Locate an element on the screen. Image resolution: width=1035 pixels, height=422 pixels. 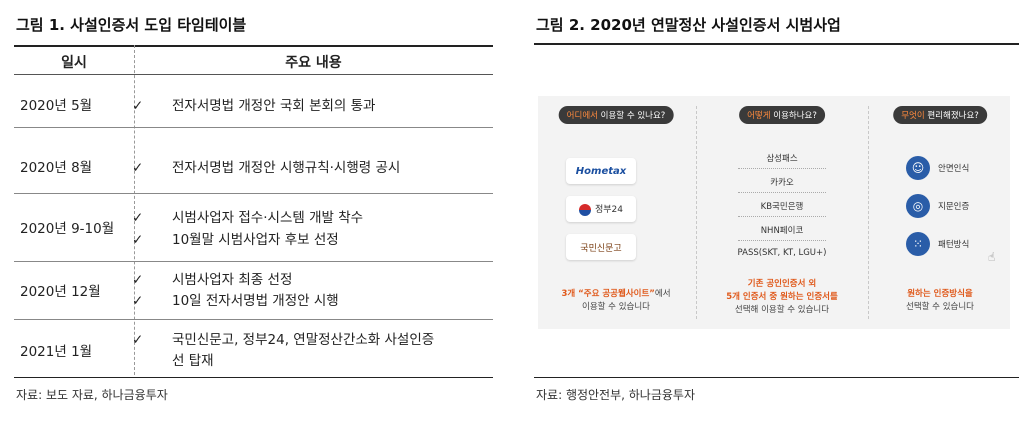
what-note: 원하는 인증방식을 선택할 수 있습니다 is located at coordinates (940, 300).